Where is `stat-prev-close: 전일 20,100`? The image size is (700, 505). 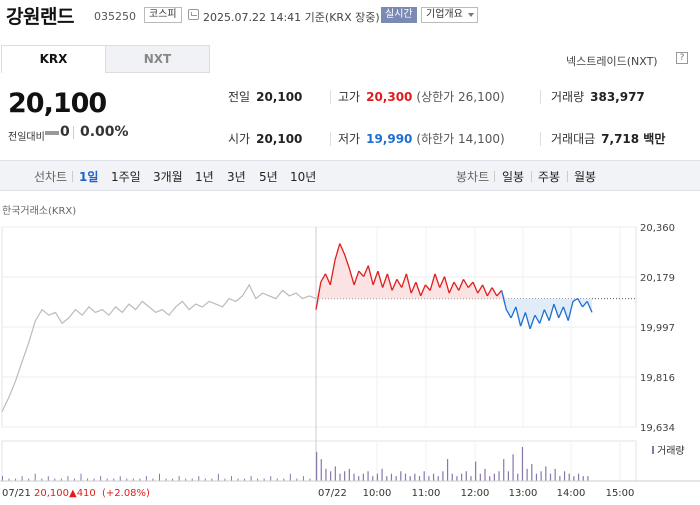
stat-prev-close: 전일 20,100 is located at coordinates (265, 96).